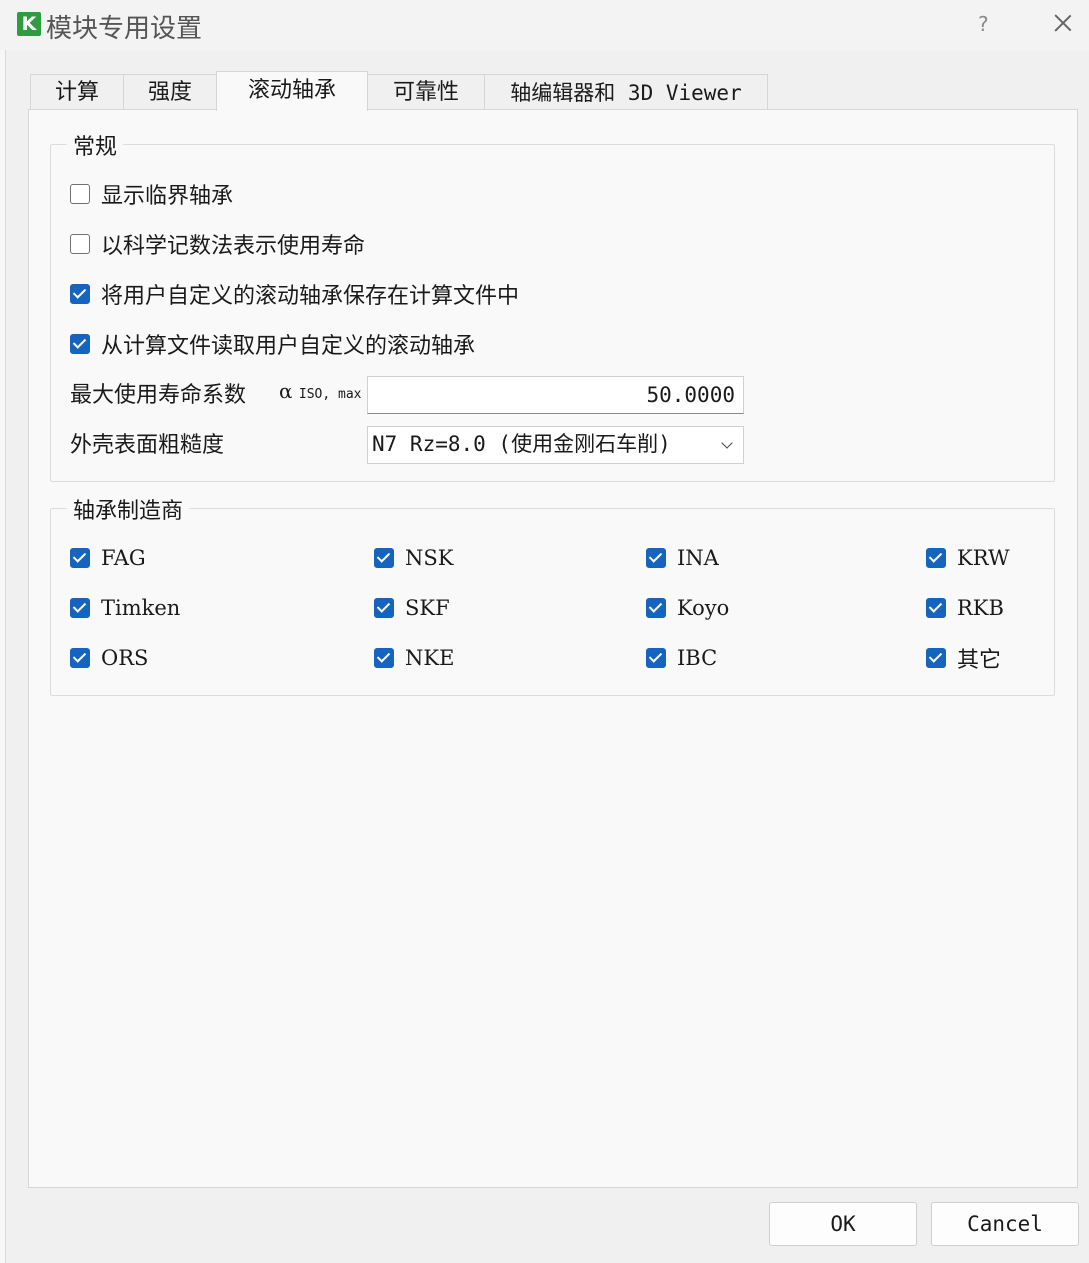 The image size is (1089, 1263). What do you see at coordinates (3, 656) in the screenshot?
I see `window-edge` at bounding box center [3, 656].